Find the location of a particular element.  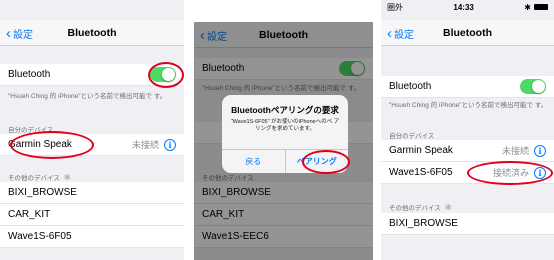

alert-title: Bluetoothペアリングの要求 is located at coordinates (285, 110).